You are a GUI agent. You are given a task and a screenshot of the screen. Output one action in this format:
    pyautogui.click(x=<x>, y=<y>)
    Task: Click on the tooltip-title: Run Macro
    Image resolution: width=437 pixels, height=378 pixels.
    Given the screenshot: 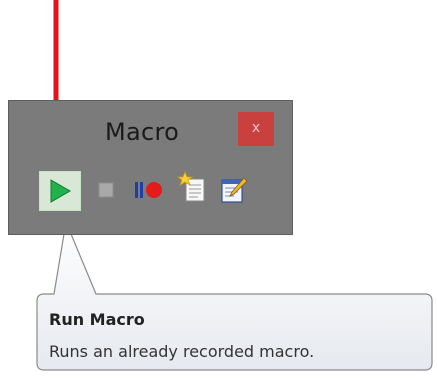 What is the action you would take?
    pyautogui.click(x=97, y=319)
    